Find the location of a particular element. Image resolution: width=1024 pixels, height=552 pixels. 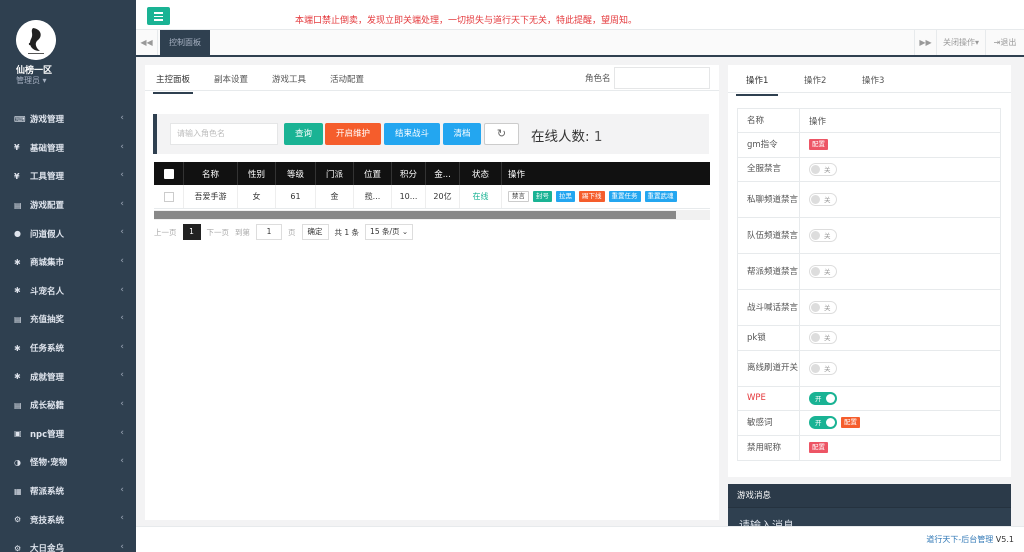

menu-toggle-button is located at coordinates (158, 16).